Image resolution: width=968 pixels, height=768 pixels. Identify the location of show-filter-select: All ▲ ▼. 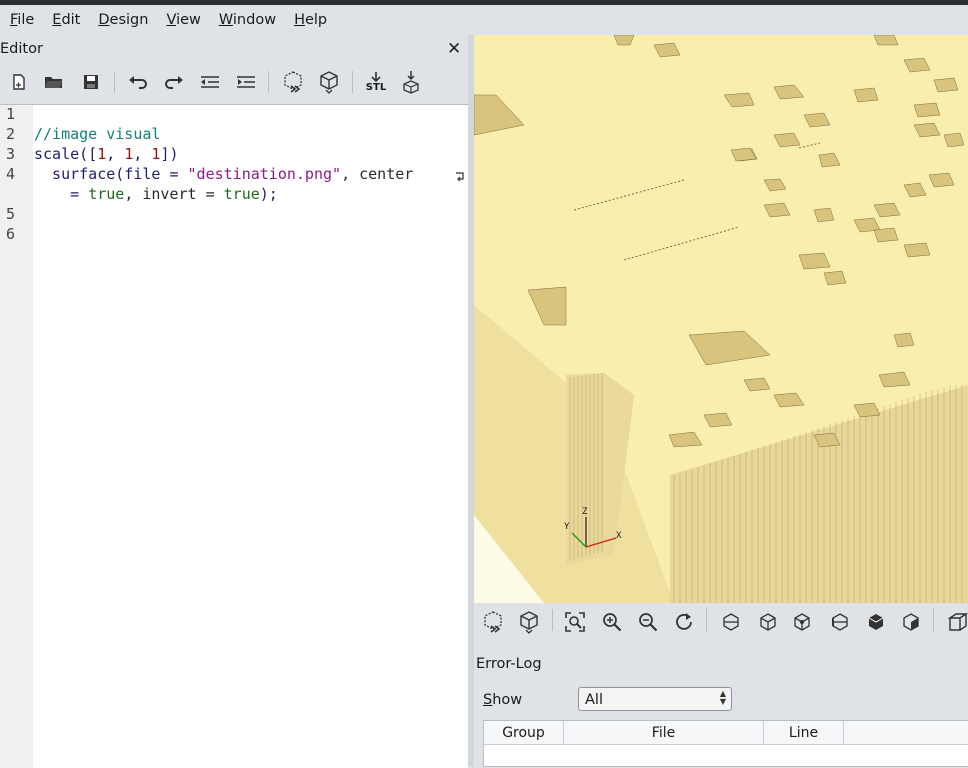
(655, 699).